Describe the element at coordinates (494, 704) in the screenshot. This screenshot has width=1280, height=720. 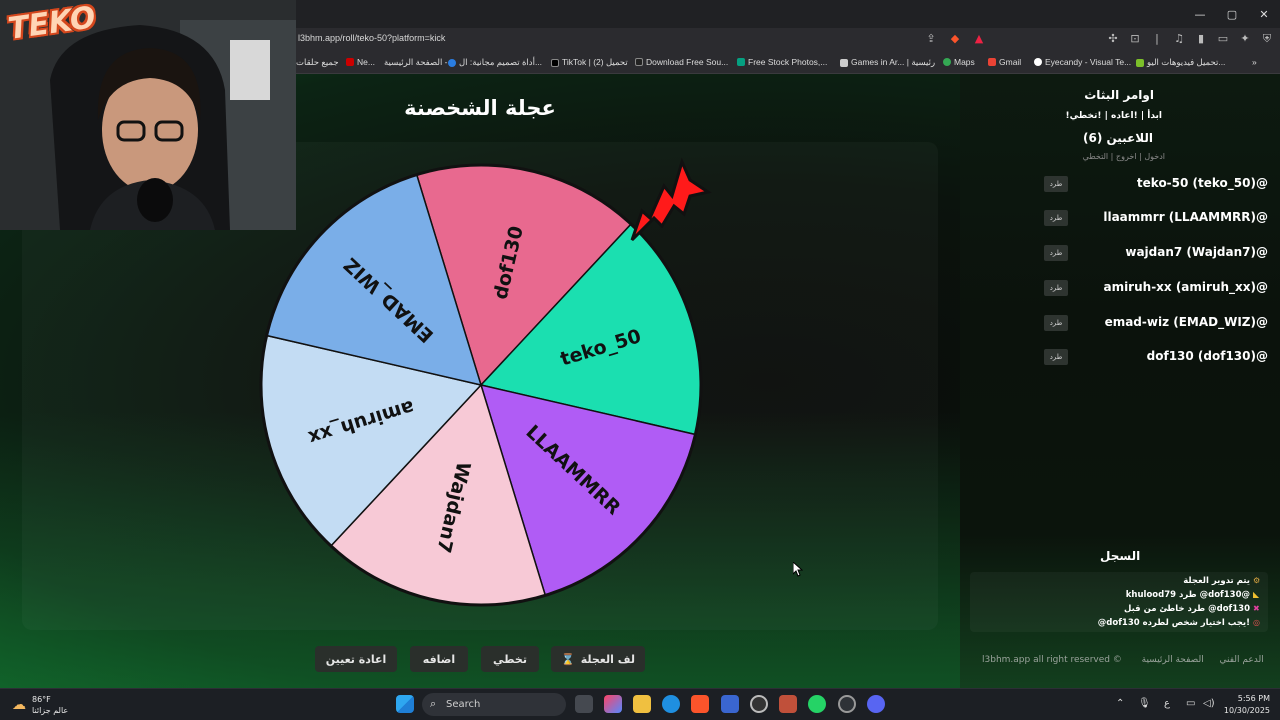
I see `taskbar-search: ⌕ Search` at that location.